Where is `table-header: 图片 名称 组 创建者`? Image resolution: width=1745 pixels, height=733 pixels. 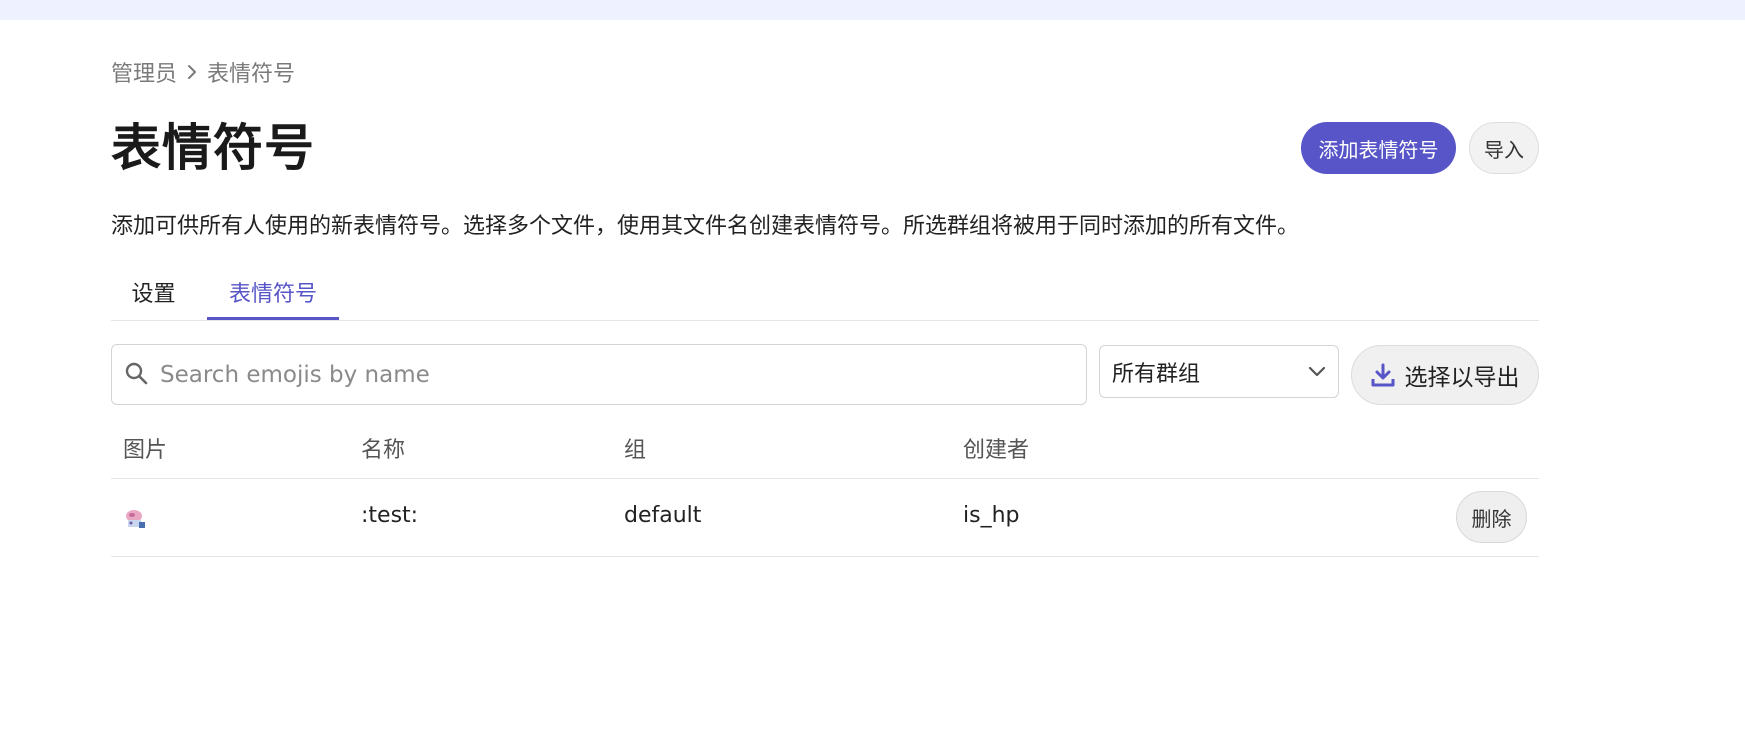
table-header: 图片 名称 组 创建者 is located at coordinates (825, 453).